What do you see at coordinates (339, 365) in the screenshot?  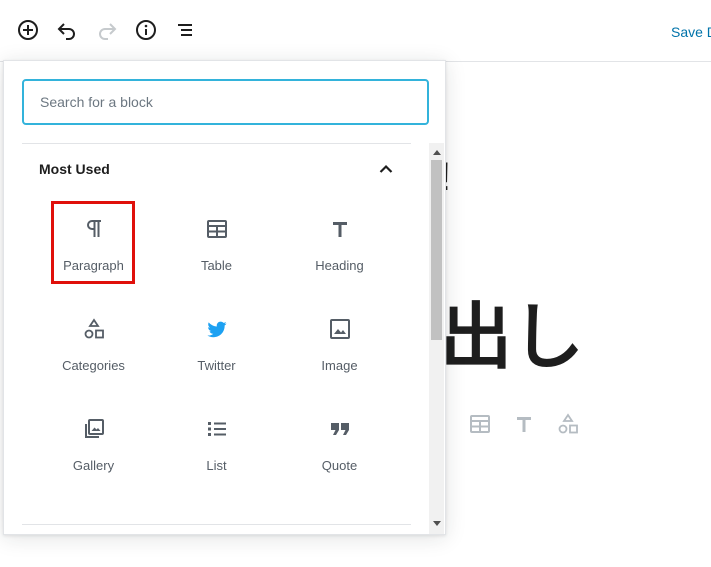 I see `block-label: Image` at bounding box center [339, 365].